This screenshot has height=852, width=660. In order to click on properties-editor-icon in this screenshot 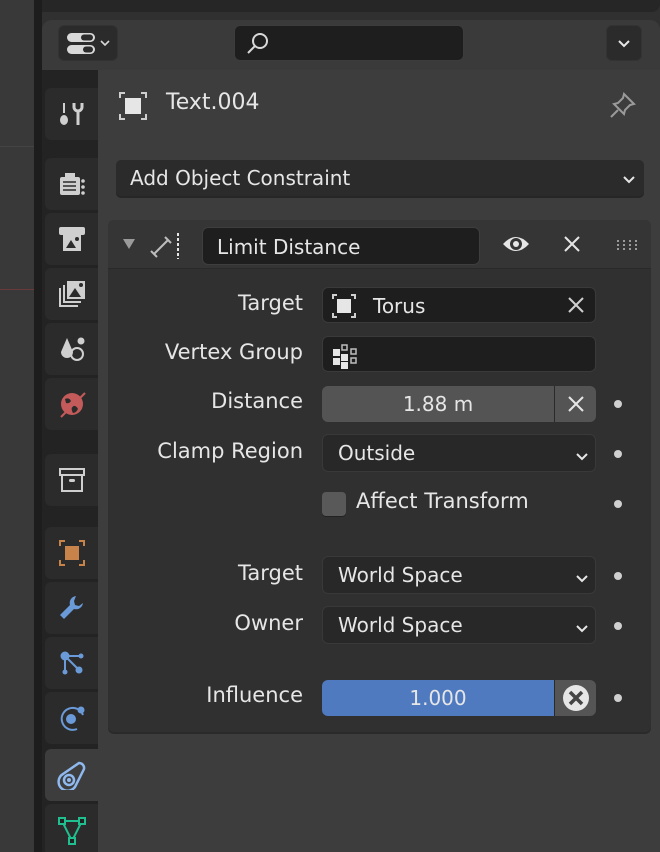, I will do `click(88, 43)`.